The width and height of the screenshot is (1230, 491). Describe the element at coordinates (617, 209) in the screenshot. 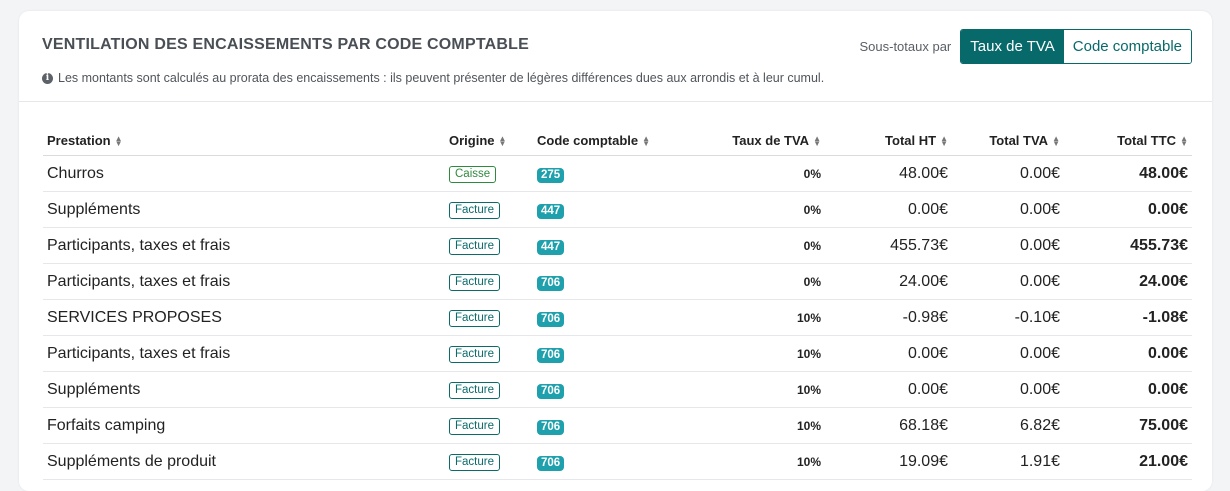

I see `table-row: Suppléments Facture 447 0% 0.00€ 0.00€ 0.00€` at that location.